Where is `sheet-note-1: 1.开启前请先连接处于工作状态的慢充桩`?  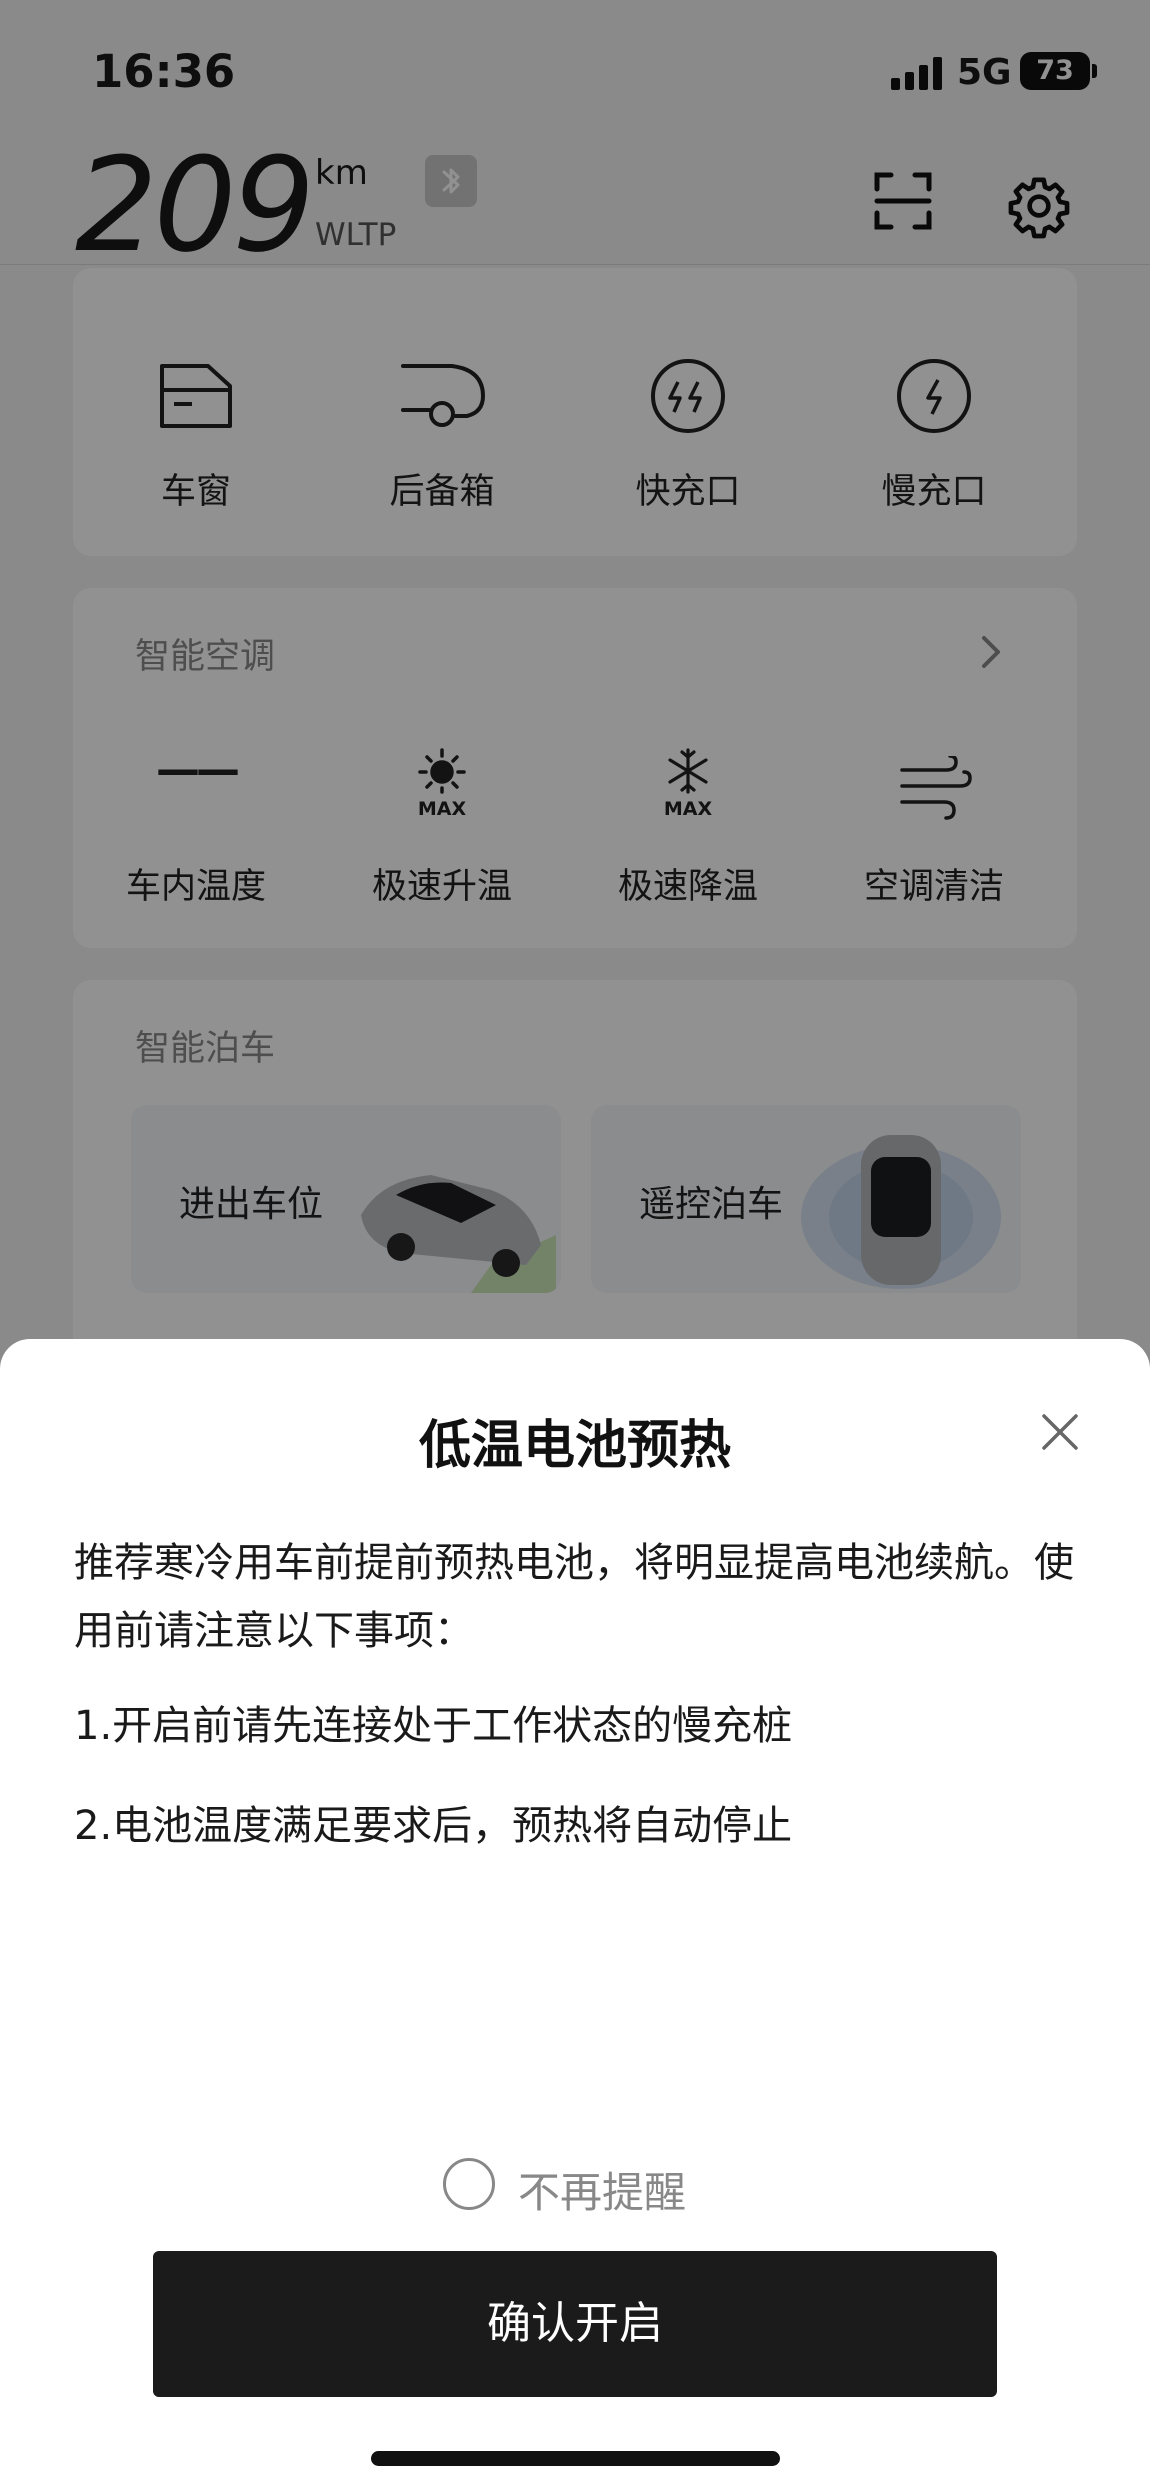
sheet-note-1: 1.开启前请先连接处于工作状态的慢充桩 is located at coordinates (433, 1726).